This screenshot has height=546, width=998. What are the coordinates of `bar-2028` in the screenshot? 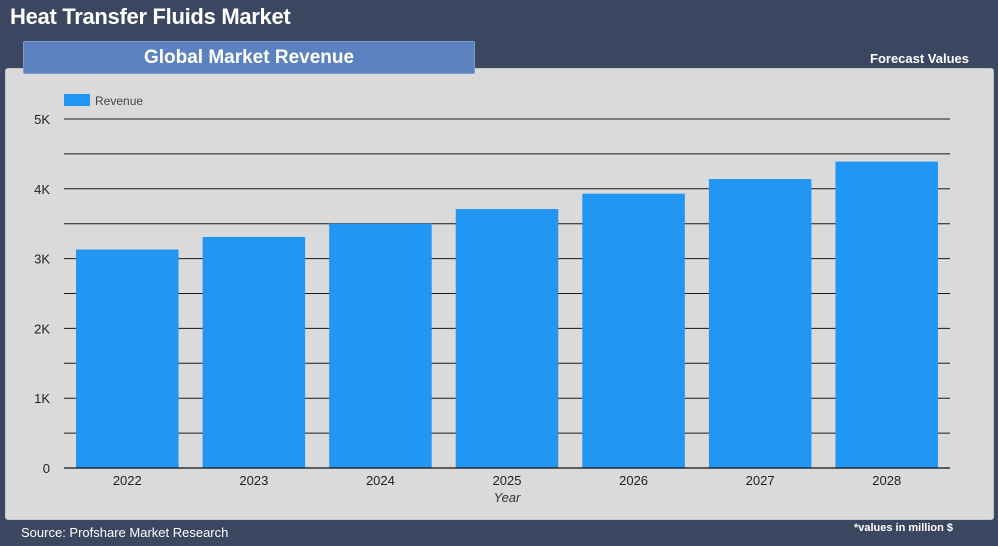 It's located at (886, 314).